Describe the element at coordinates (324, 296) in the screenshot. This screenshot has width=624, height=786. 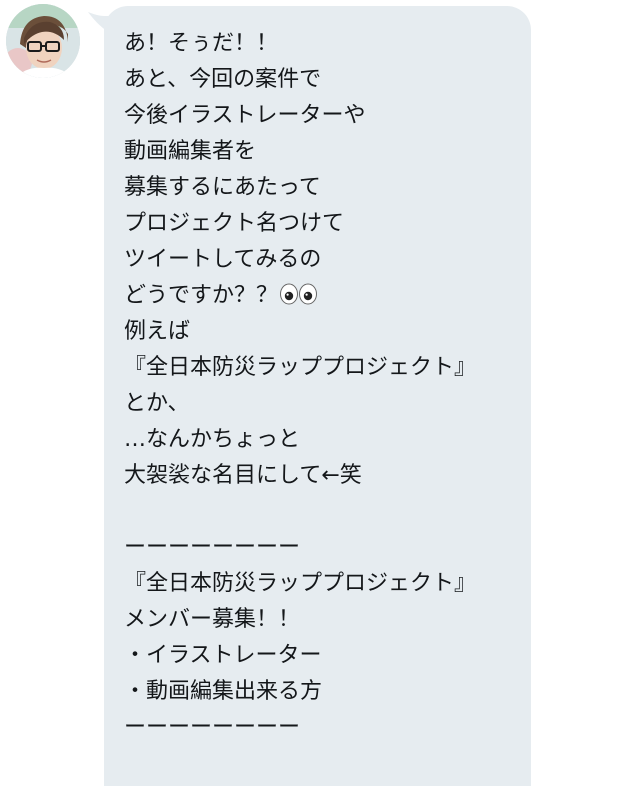
I see `message-line-with-emoji: どうですか？？` at that location.